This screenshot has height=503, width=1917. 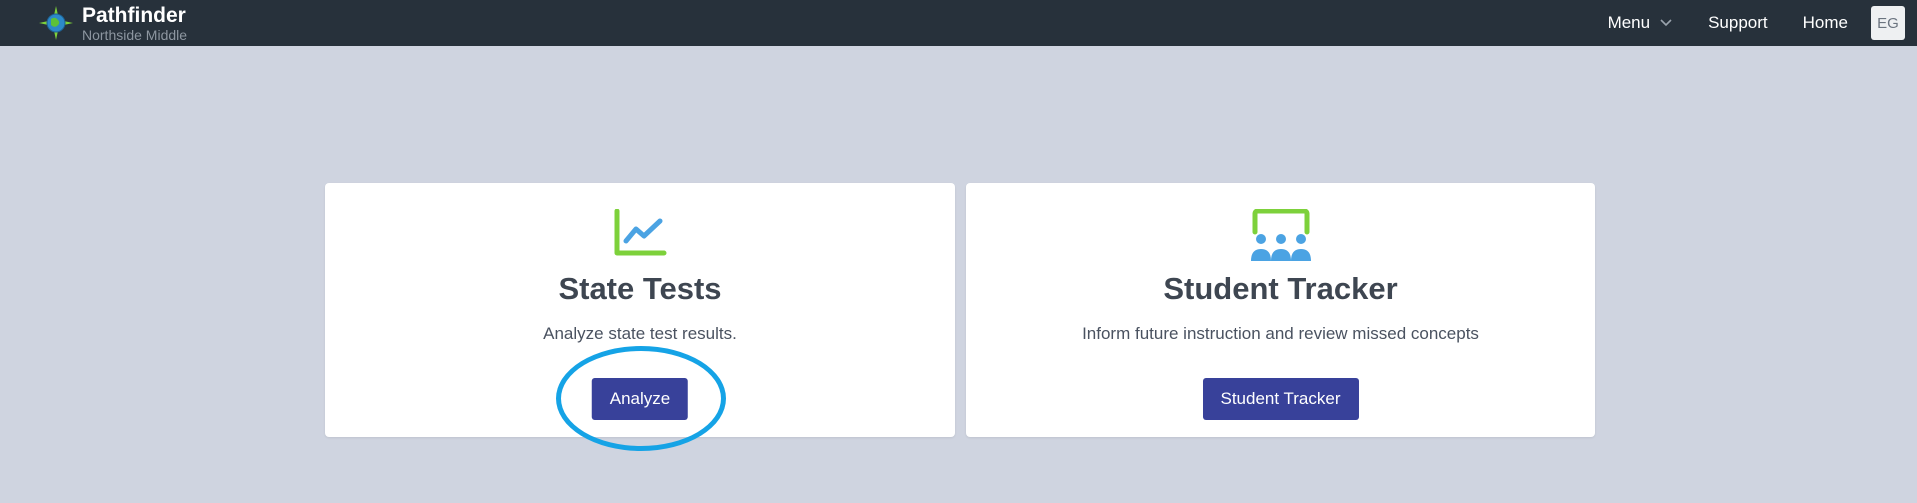 I want to click on school-name: Northside Middle, so click(x=135, y=34).